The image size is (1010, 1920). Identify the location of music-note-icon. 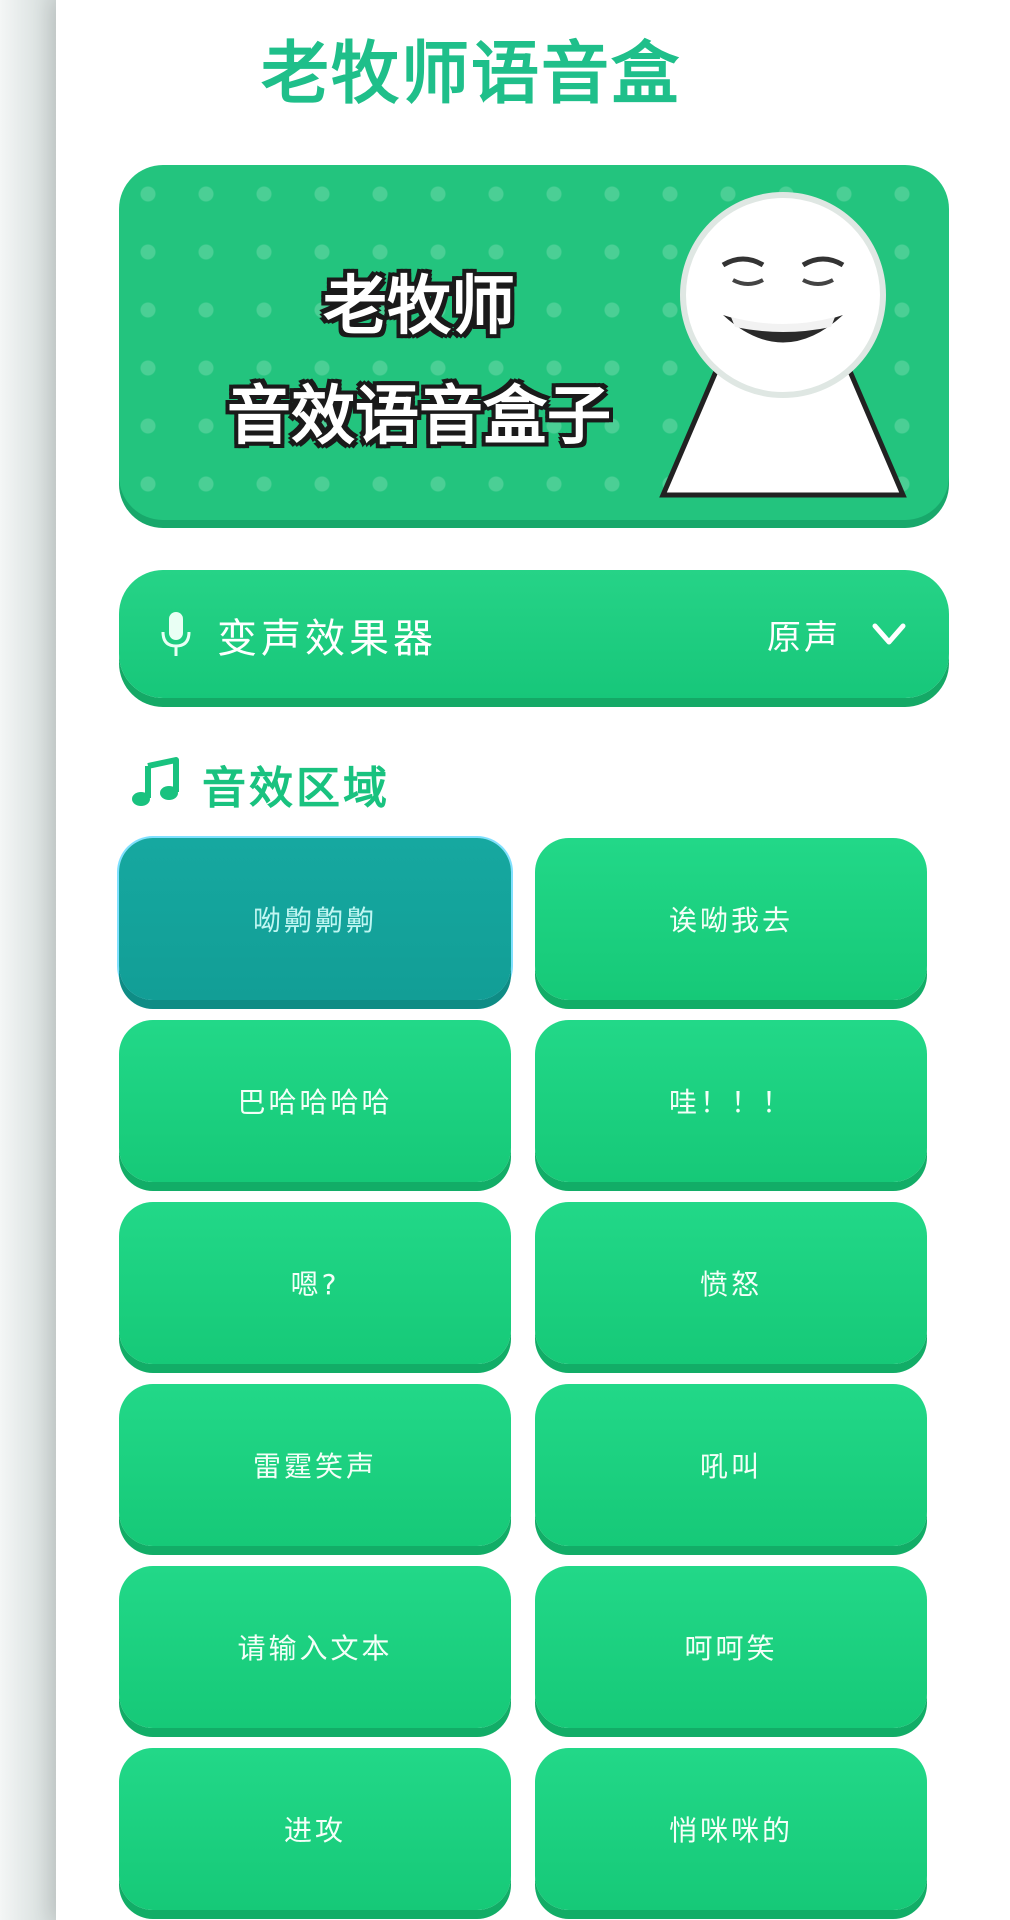
(155, 781).